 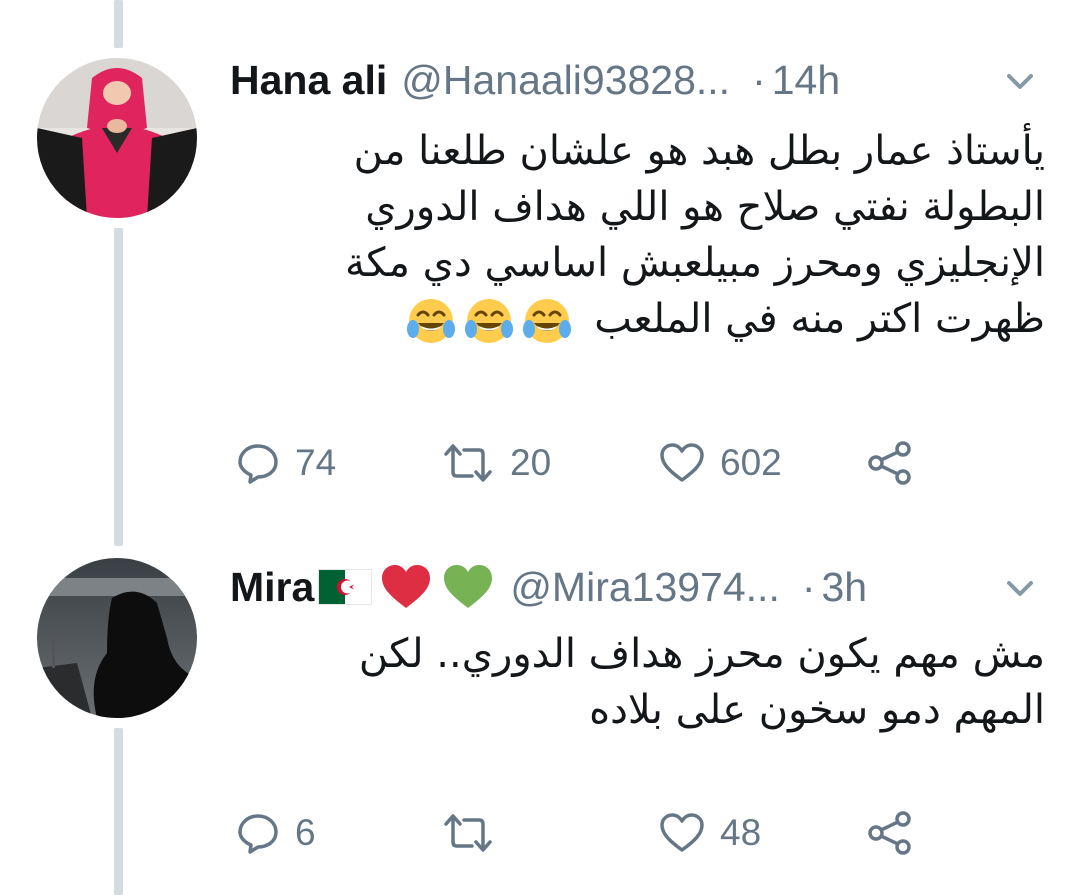 What do you see at coordinates (701, 654) in the screenshot?
I see `tweet-text-line: مش مهم يكون محرز هداف الدوري.. لكن` at bounding box center [701, 654].